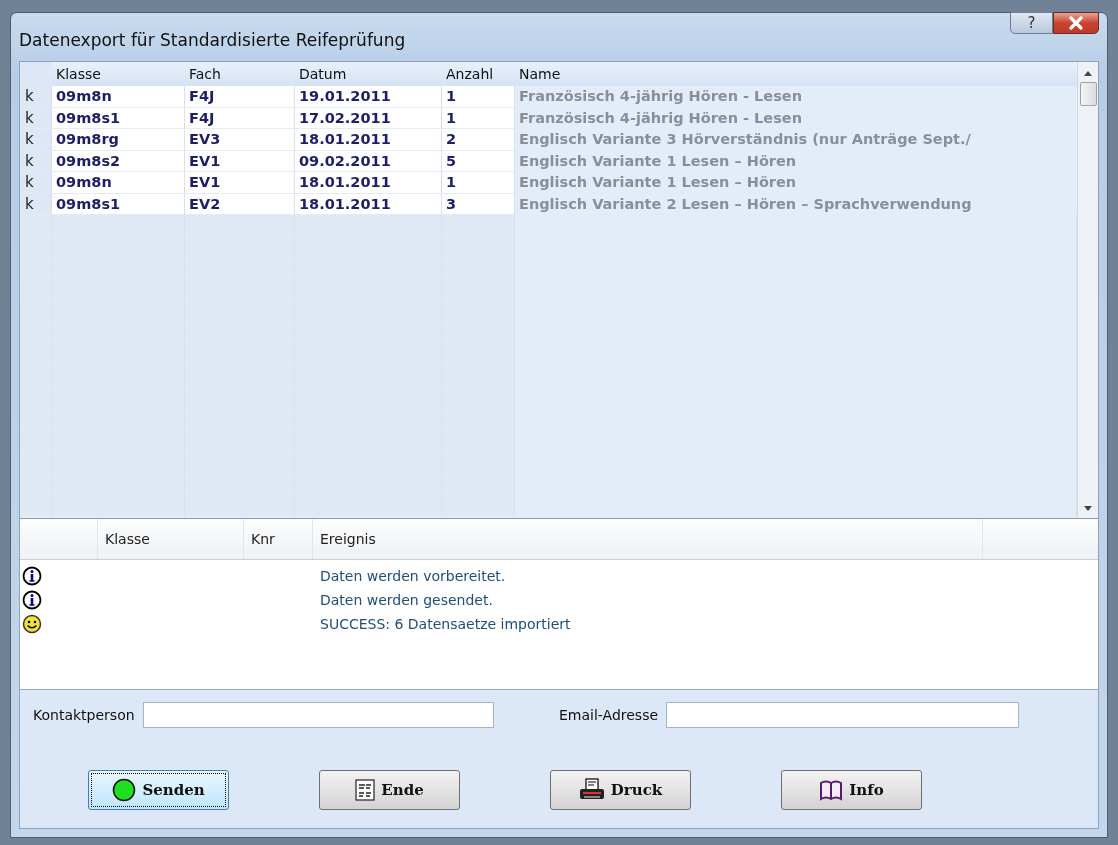  Describe the element at coordinates (620, 790) in the screenshot. I see `print-button: Druck` at that location.